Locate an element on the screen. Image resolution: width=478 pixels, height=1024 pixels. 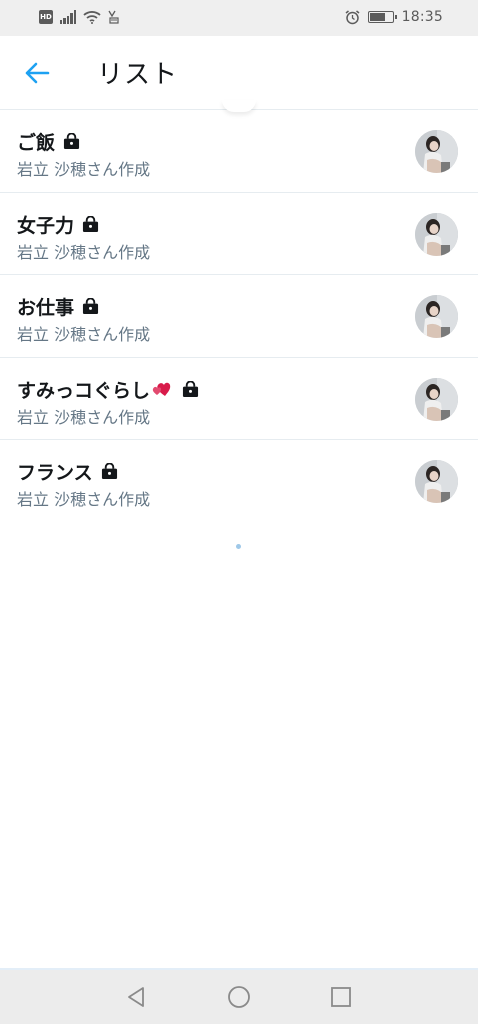
system-navigation-bar is located at coordinates (239, 996).